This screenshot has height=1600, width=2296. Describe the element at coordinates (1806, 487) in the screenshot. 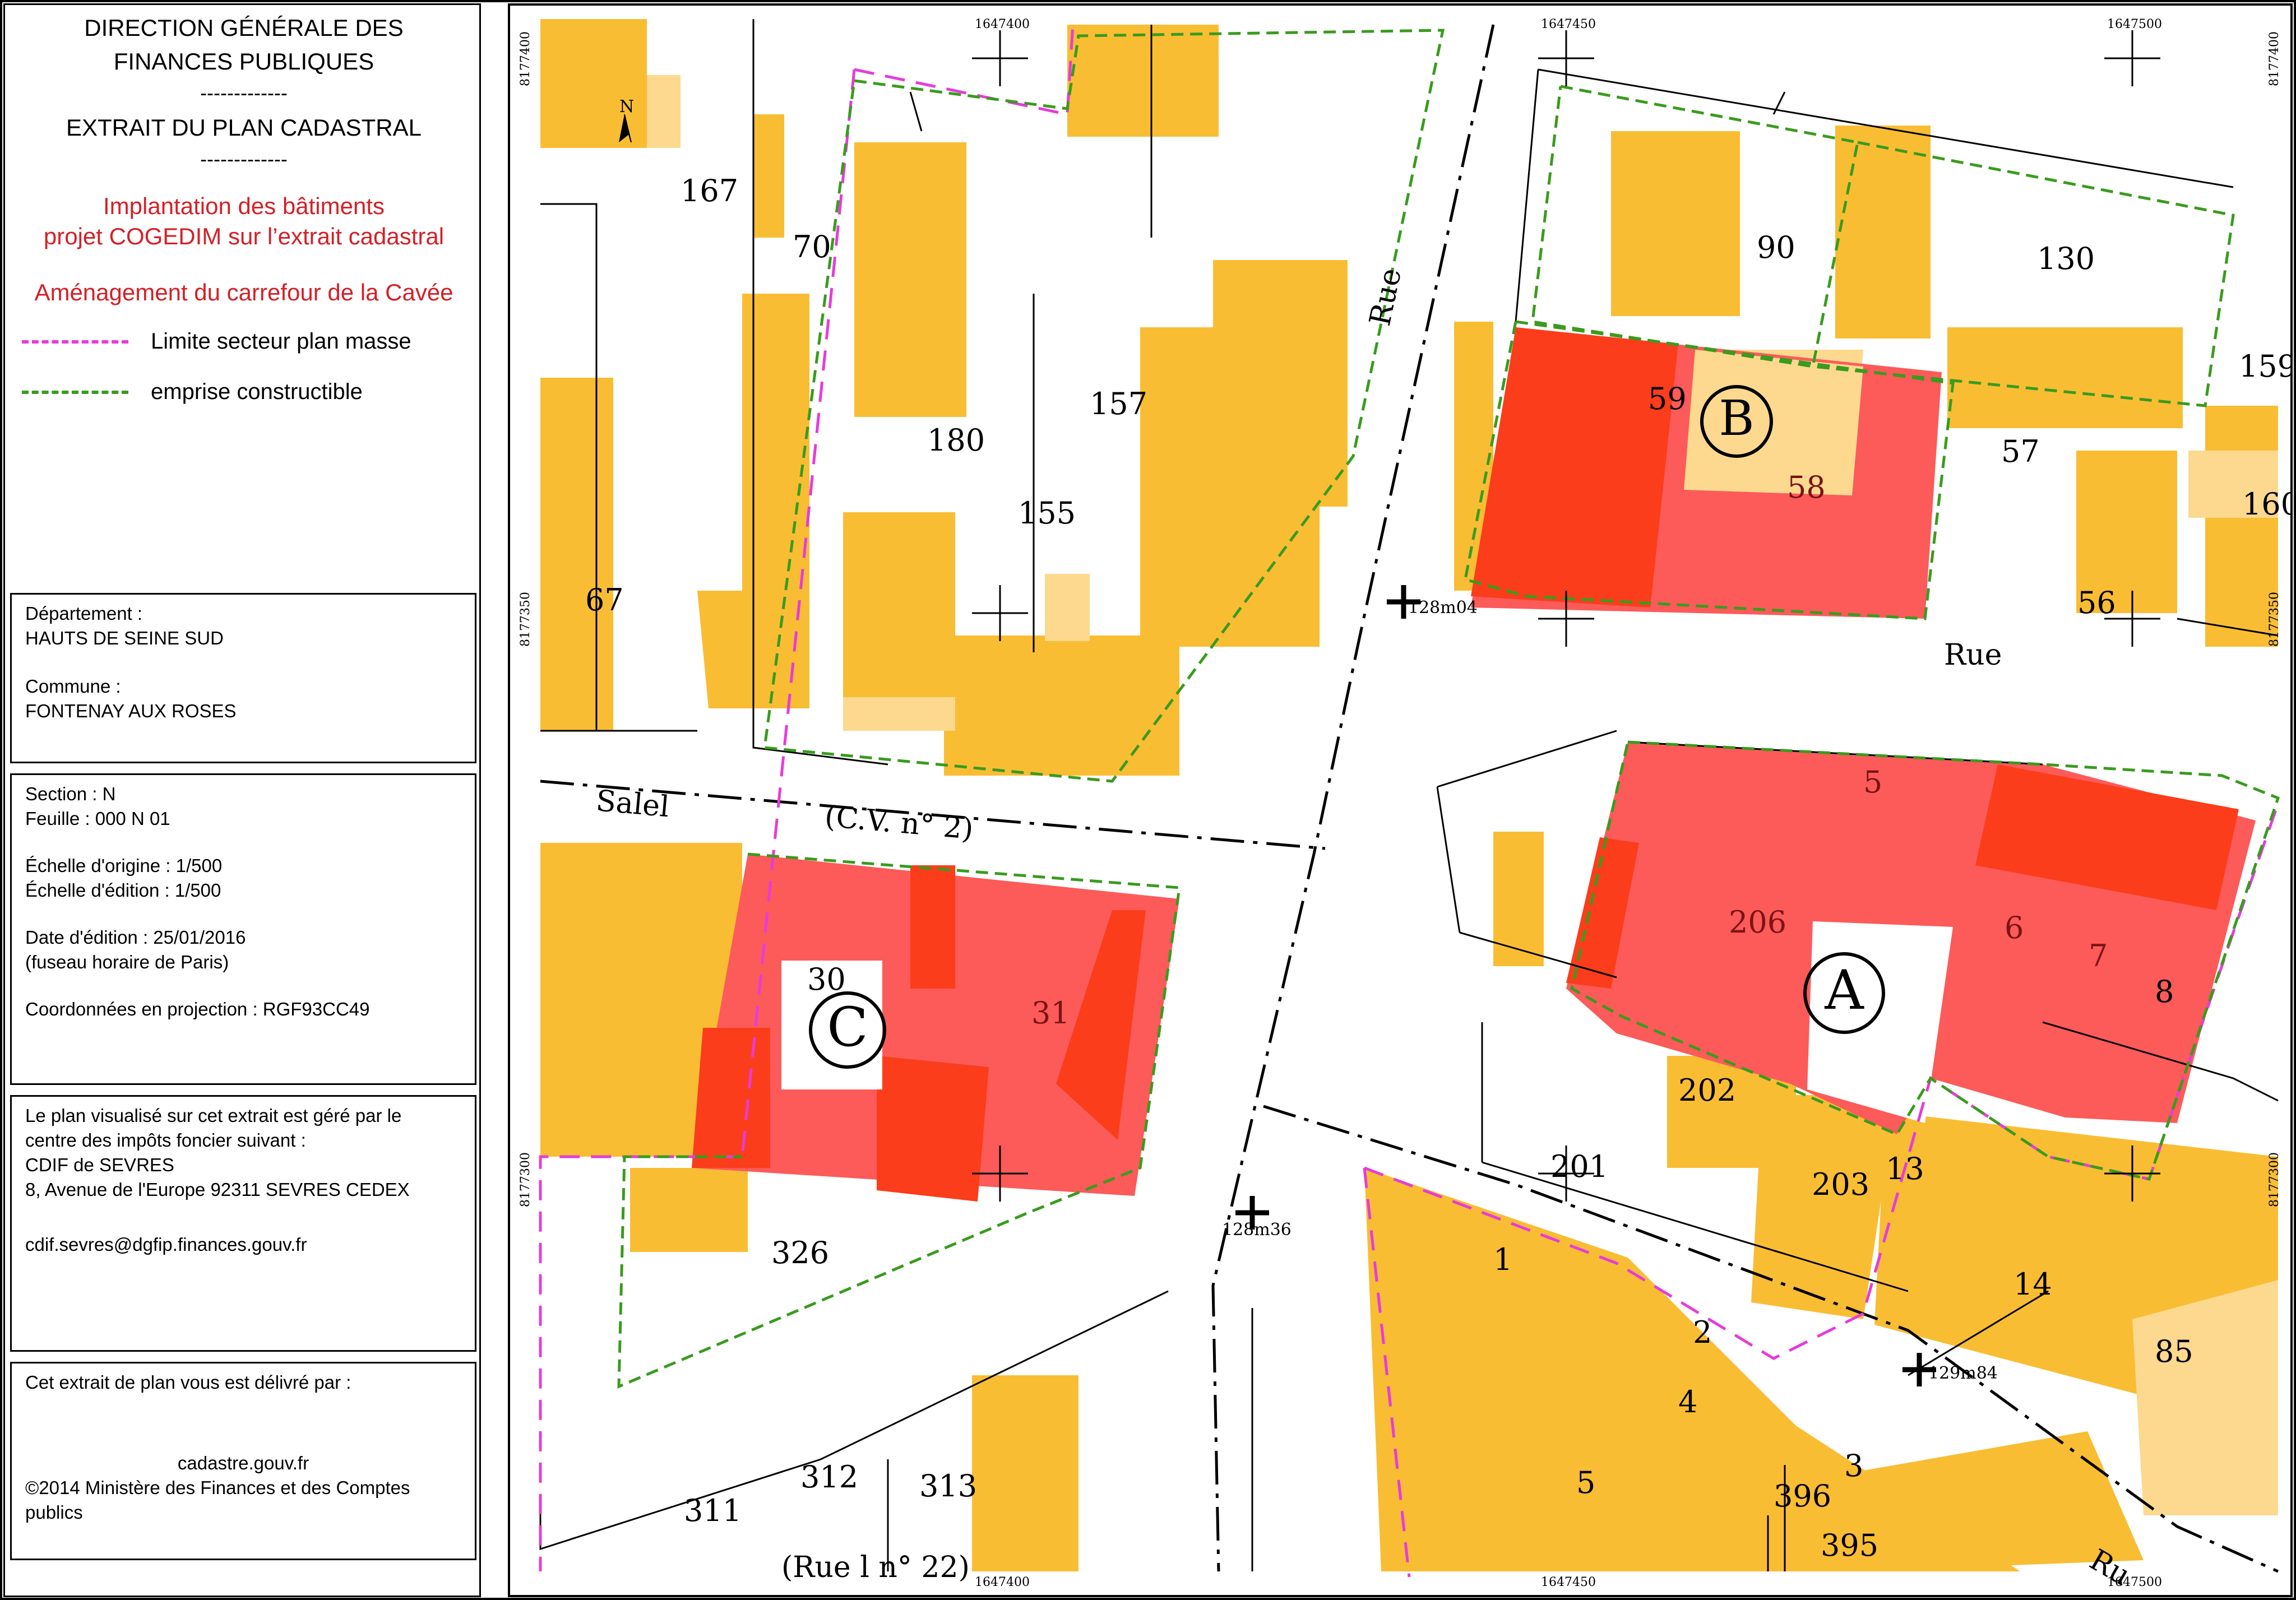

I see `parcel-58: 58` at that location.